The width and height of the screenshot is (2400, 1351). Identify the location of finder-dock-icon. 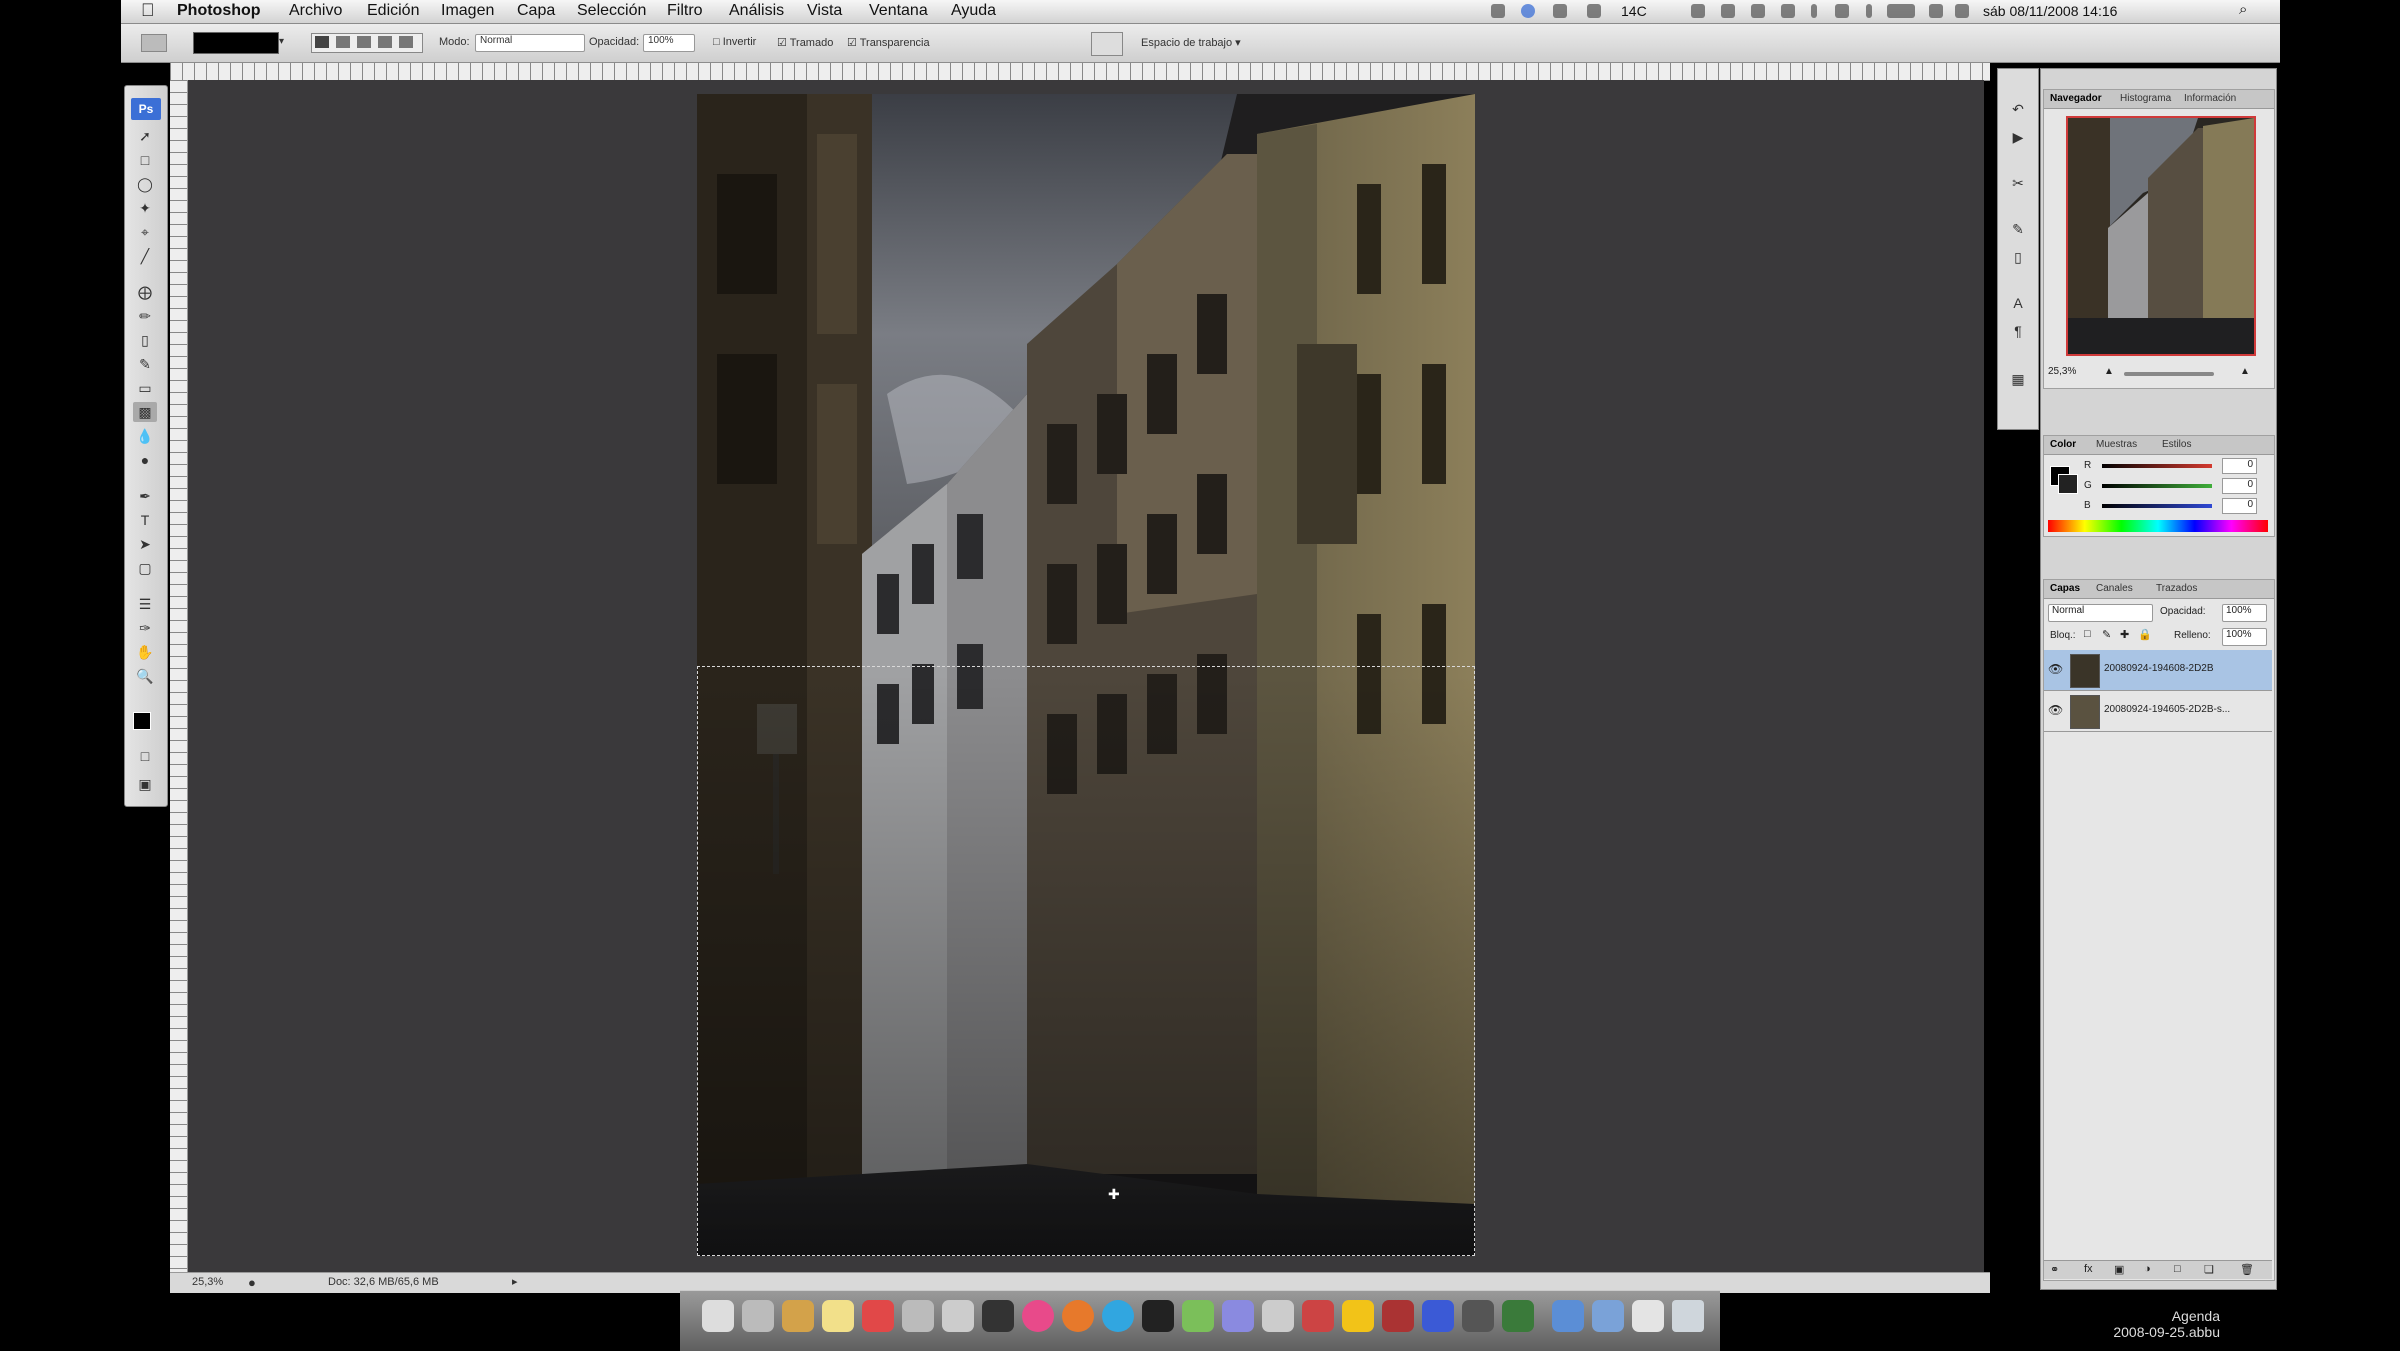
(718, 1316).